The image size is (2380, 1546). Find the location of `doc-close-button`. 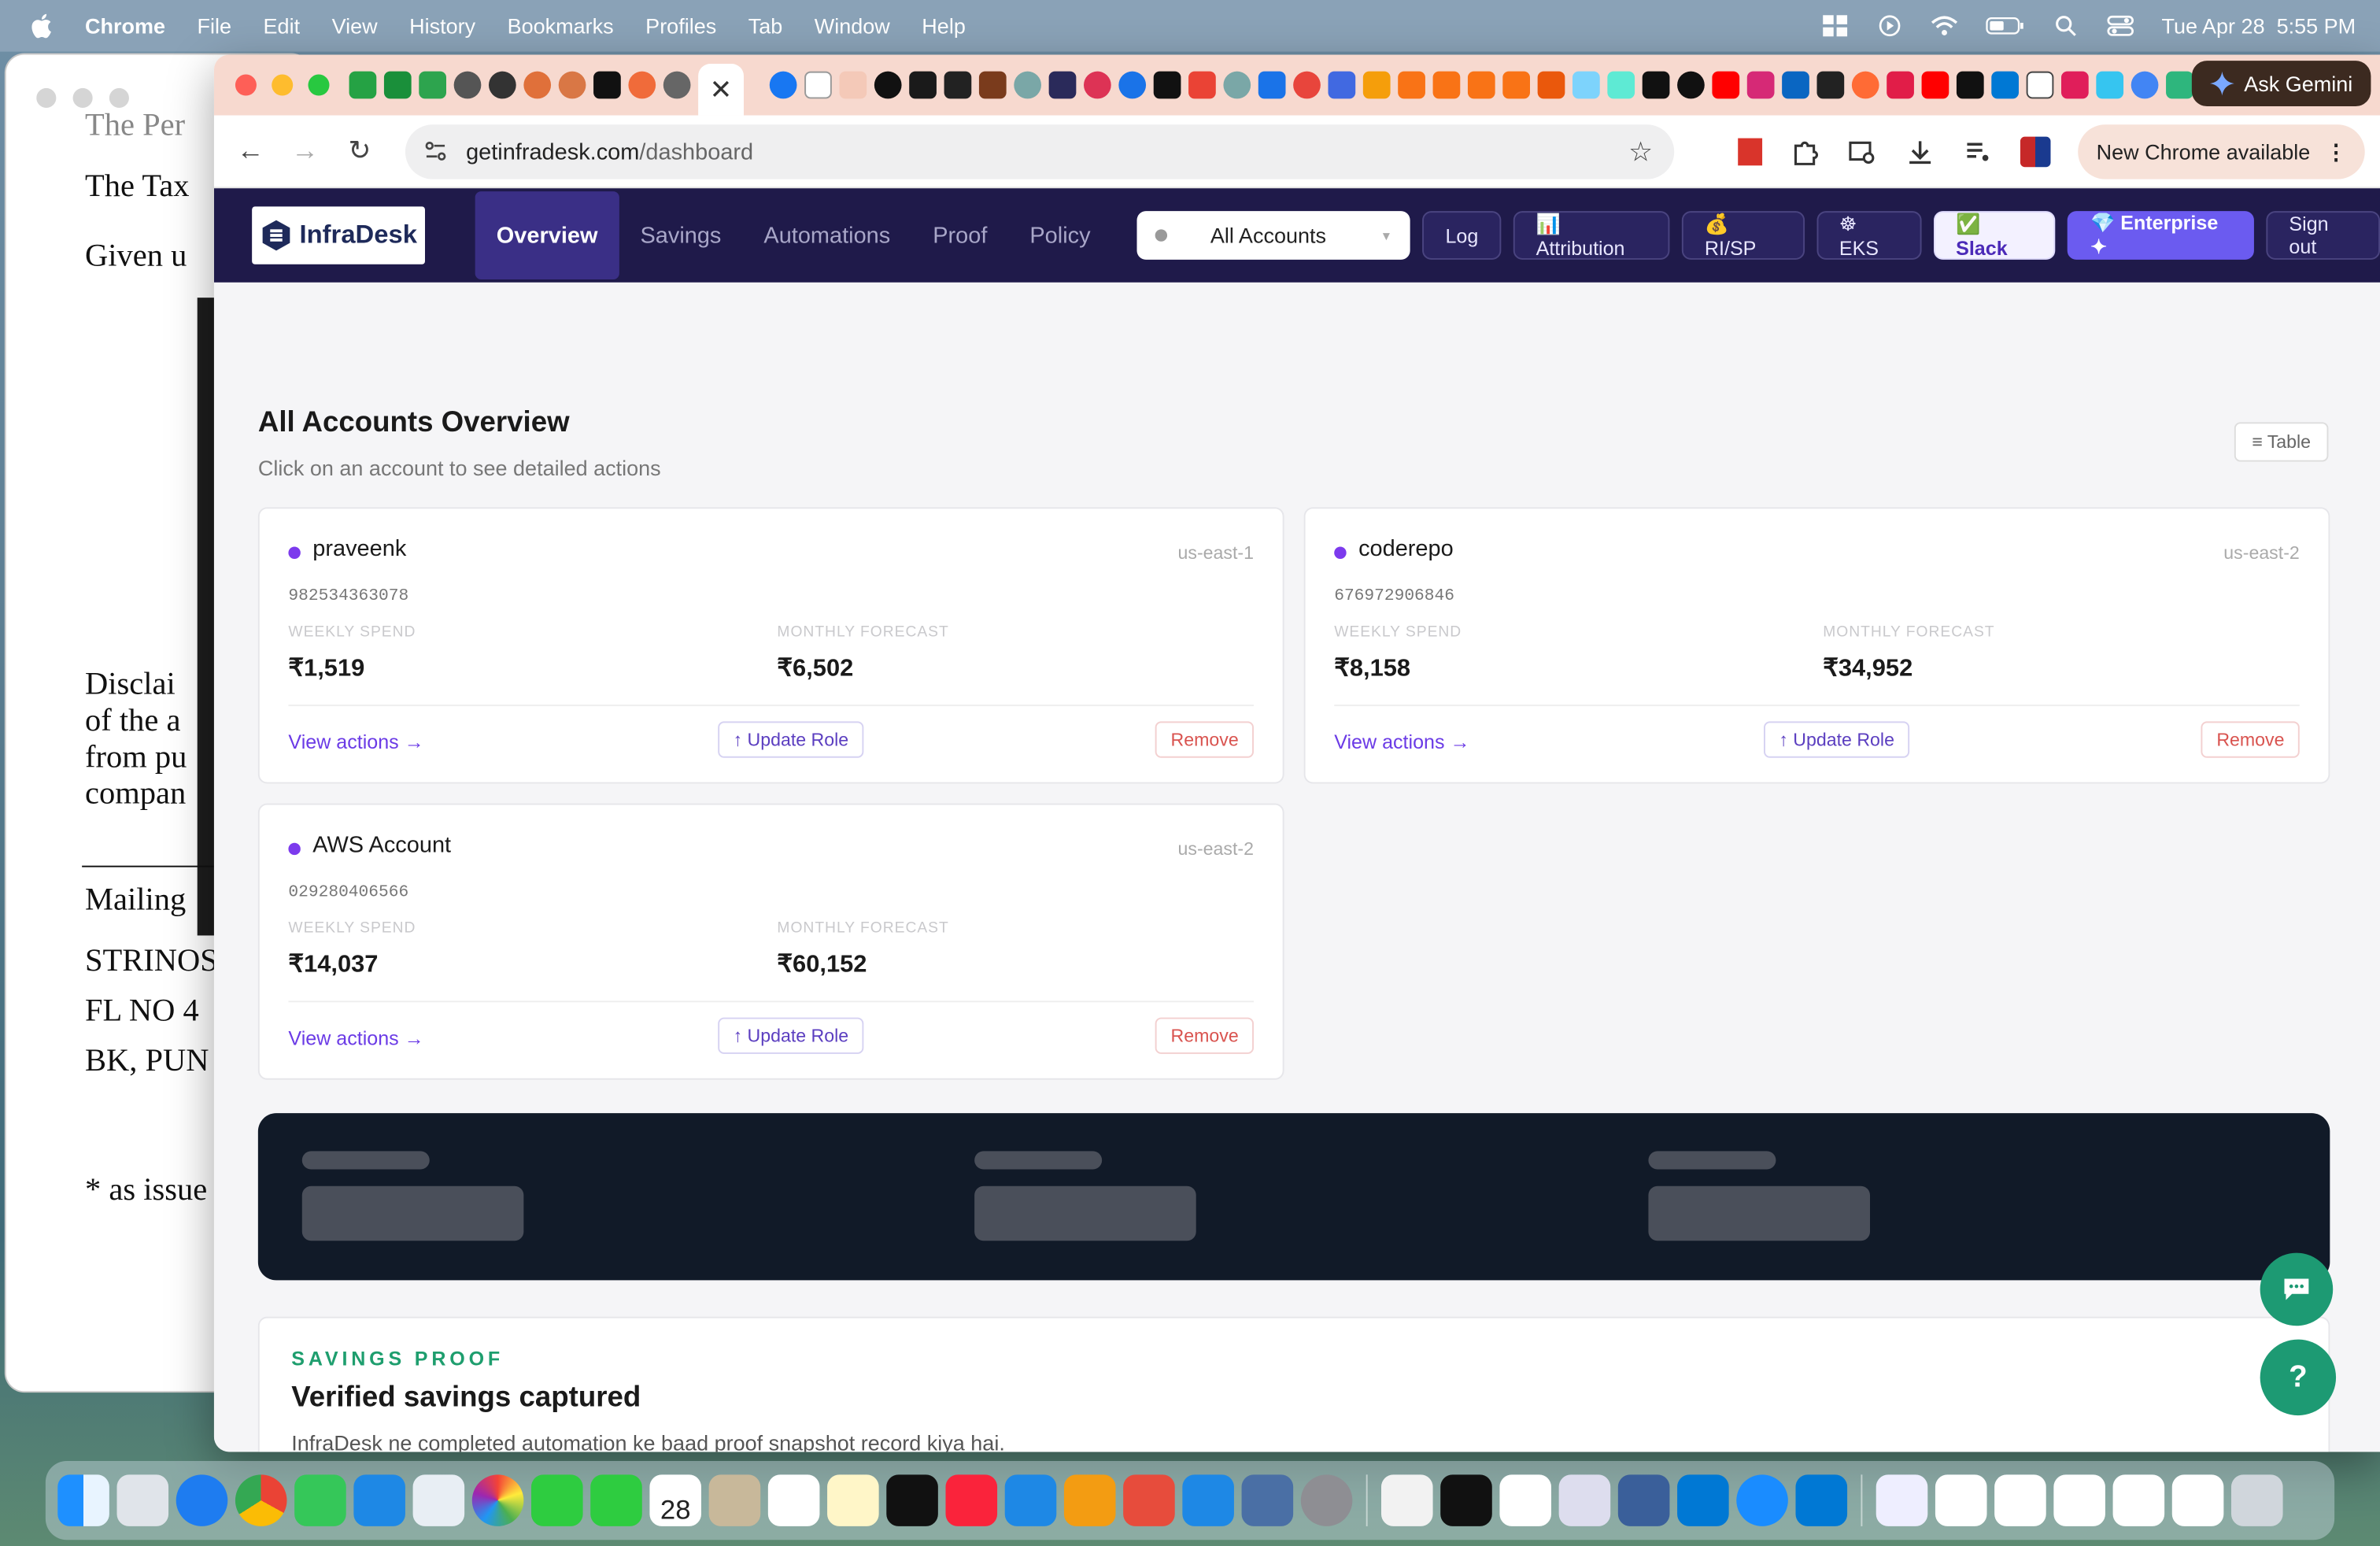

doc-close-button is located at coordinates (46, 97).